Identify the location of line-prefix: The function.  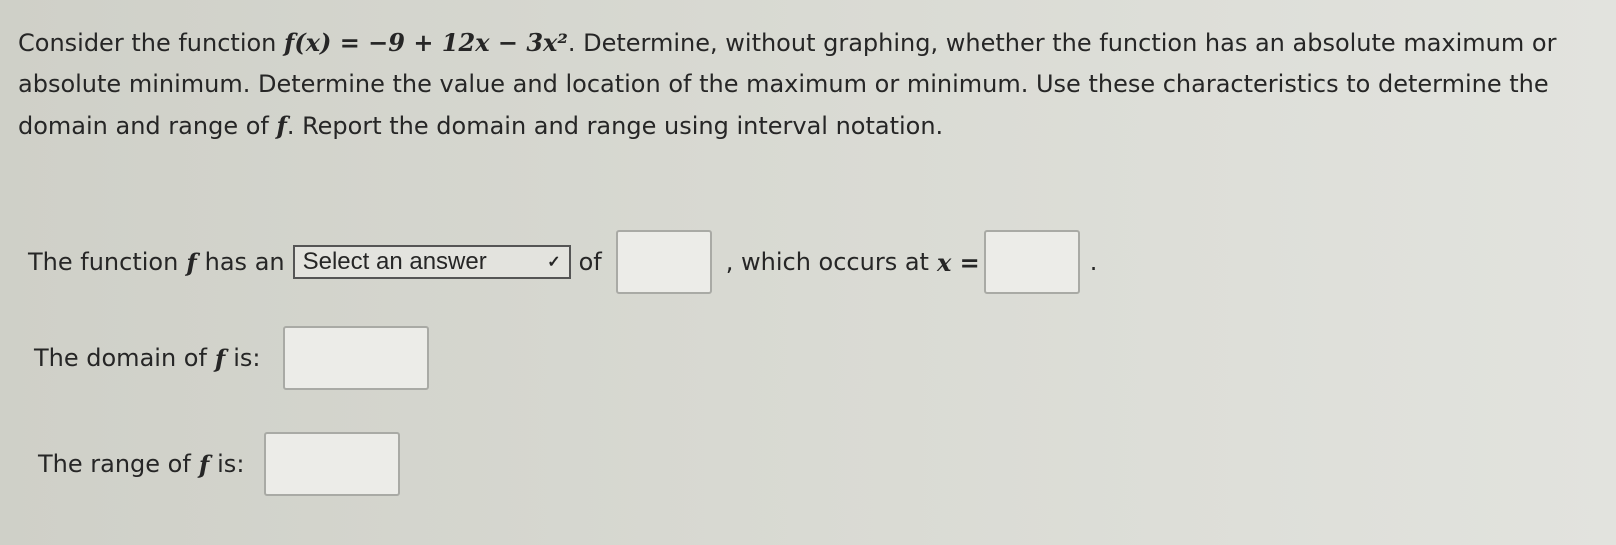
(103, 262).